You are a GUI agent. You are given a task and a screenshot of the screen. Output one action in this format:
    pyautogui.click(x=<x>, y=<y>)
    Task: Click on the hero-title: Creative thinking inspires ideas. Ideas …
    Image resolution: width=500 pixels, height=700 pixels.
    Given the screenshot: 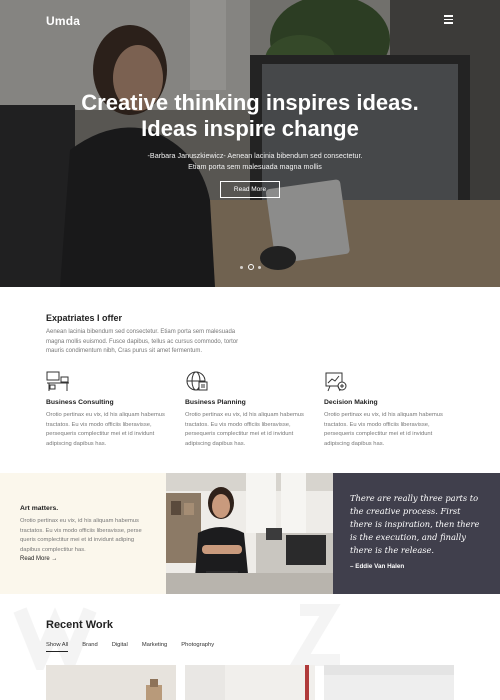 What is the action you would take?
    pyautogui.click(x=250, y=116)
    